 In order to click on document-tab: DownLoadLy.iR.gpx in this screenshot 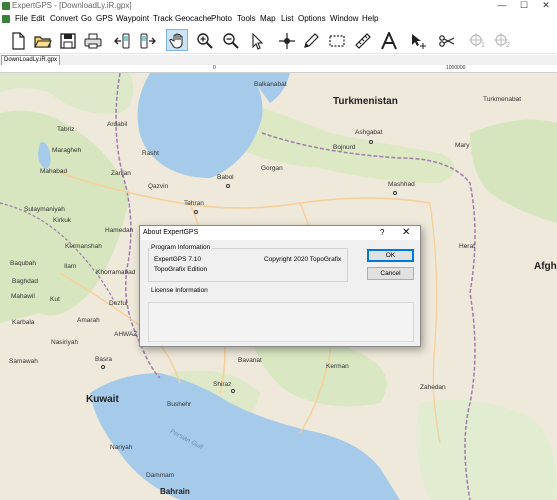, I will do `click(31, 60)`.